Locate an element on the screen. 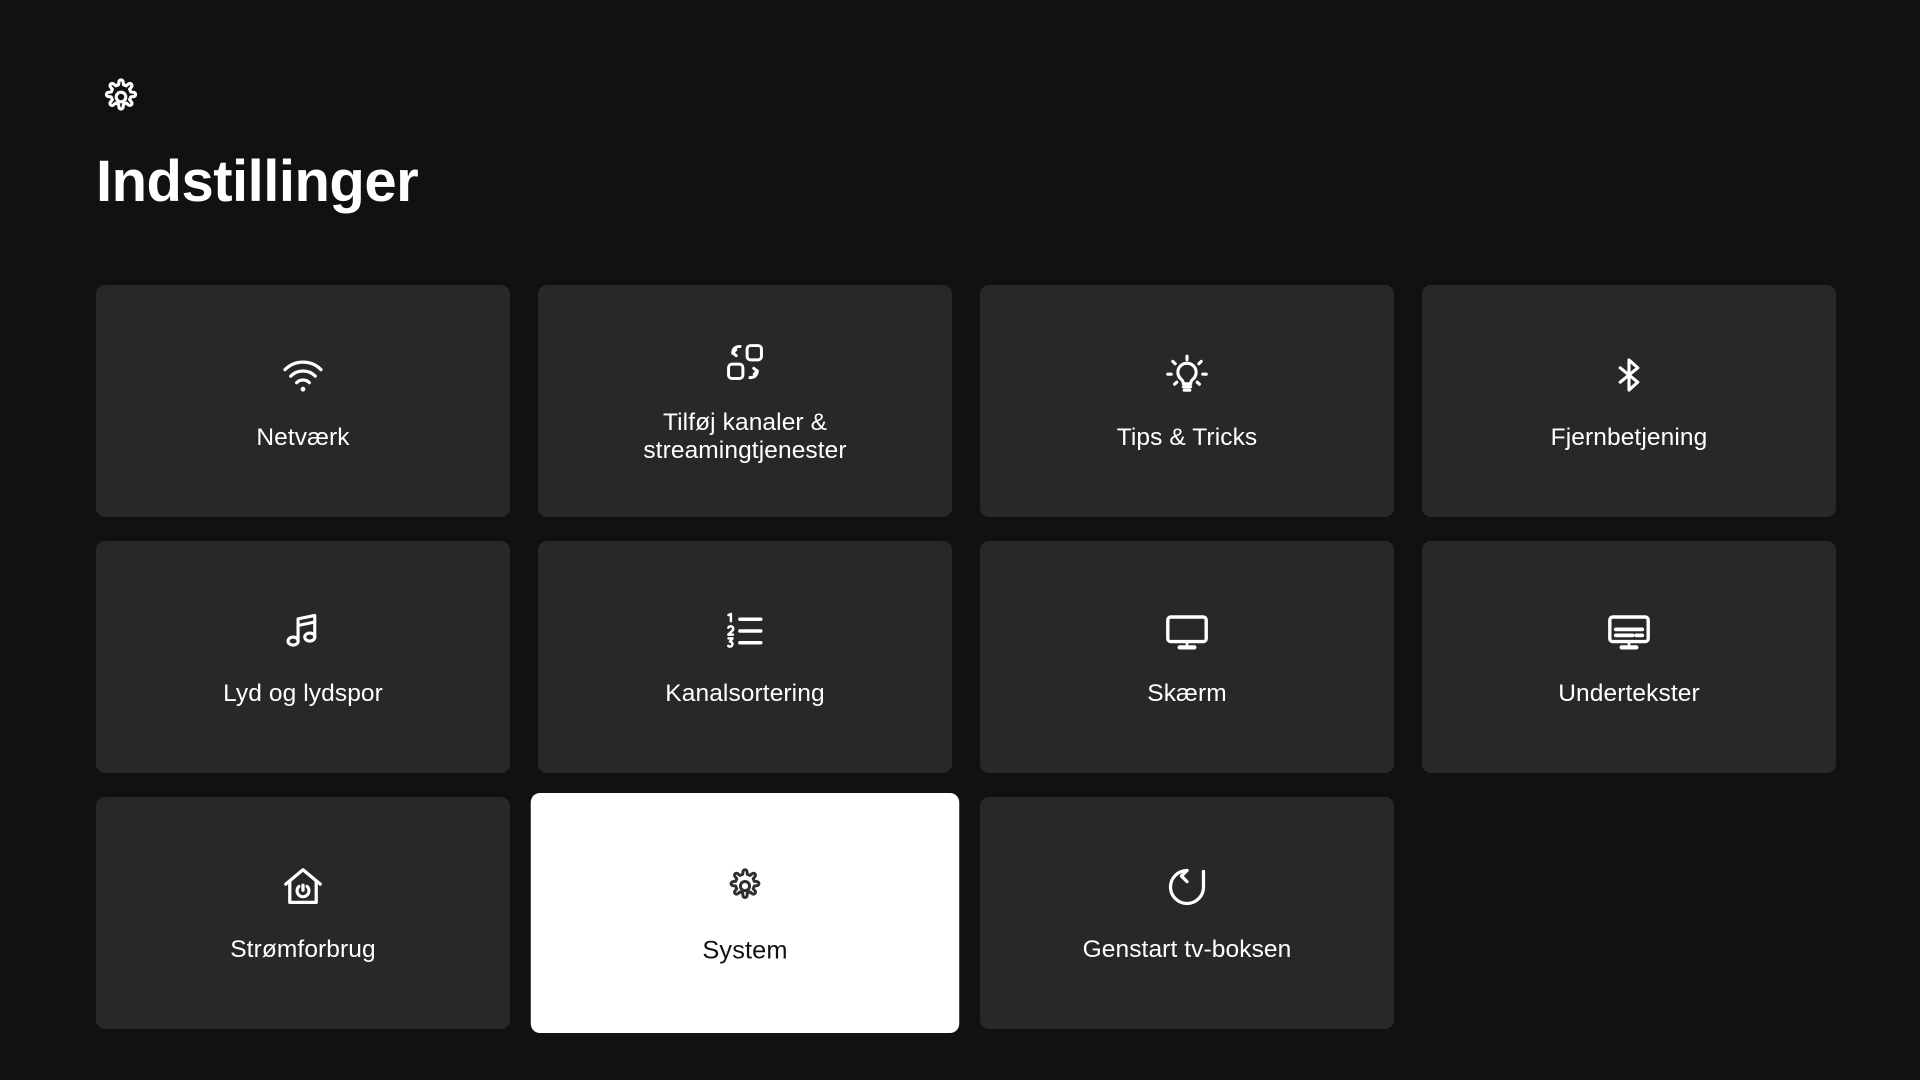 The image size is (1920, 1080). monitor-icon is located at coordinates (1187, 631).